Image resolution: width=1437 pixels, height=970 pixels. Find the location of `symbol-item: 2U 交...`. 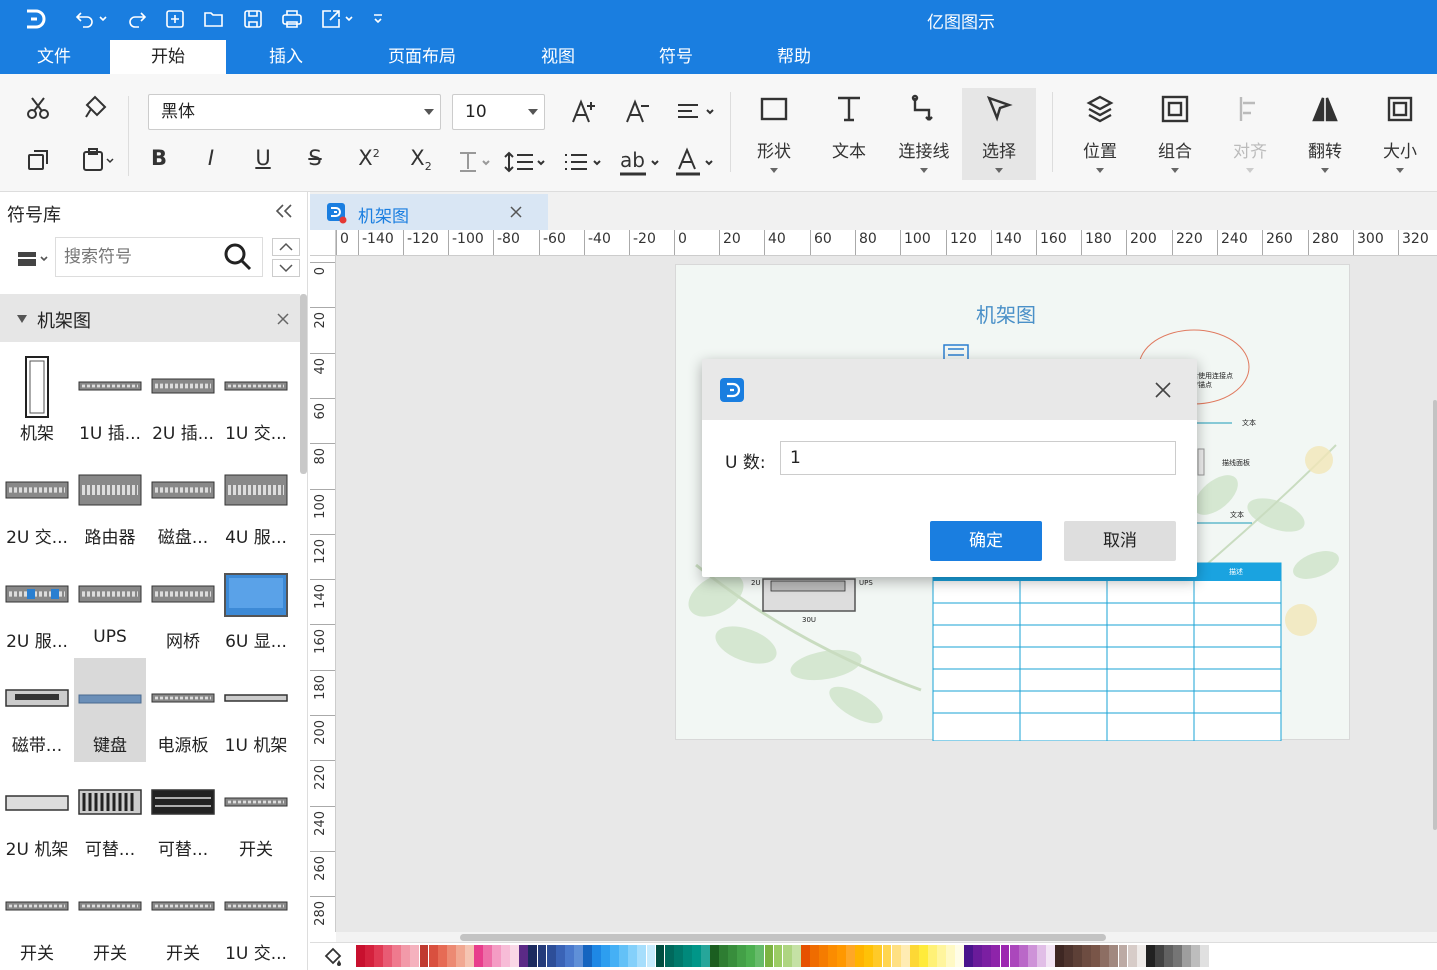

symbol-item: 2U 交... is located at coordinates (37, 502).